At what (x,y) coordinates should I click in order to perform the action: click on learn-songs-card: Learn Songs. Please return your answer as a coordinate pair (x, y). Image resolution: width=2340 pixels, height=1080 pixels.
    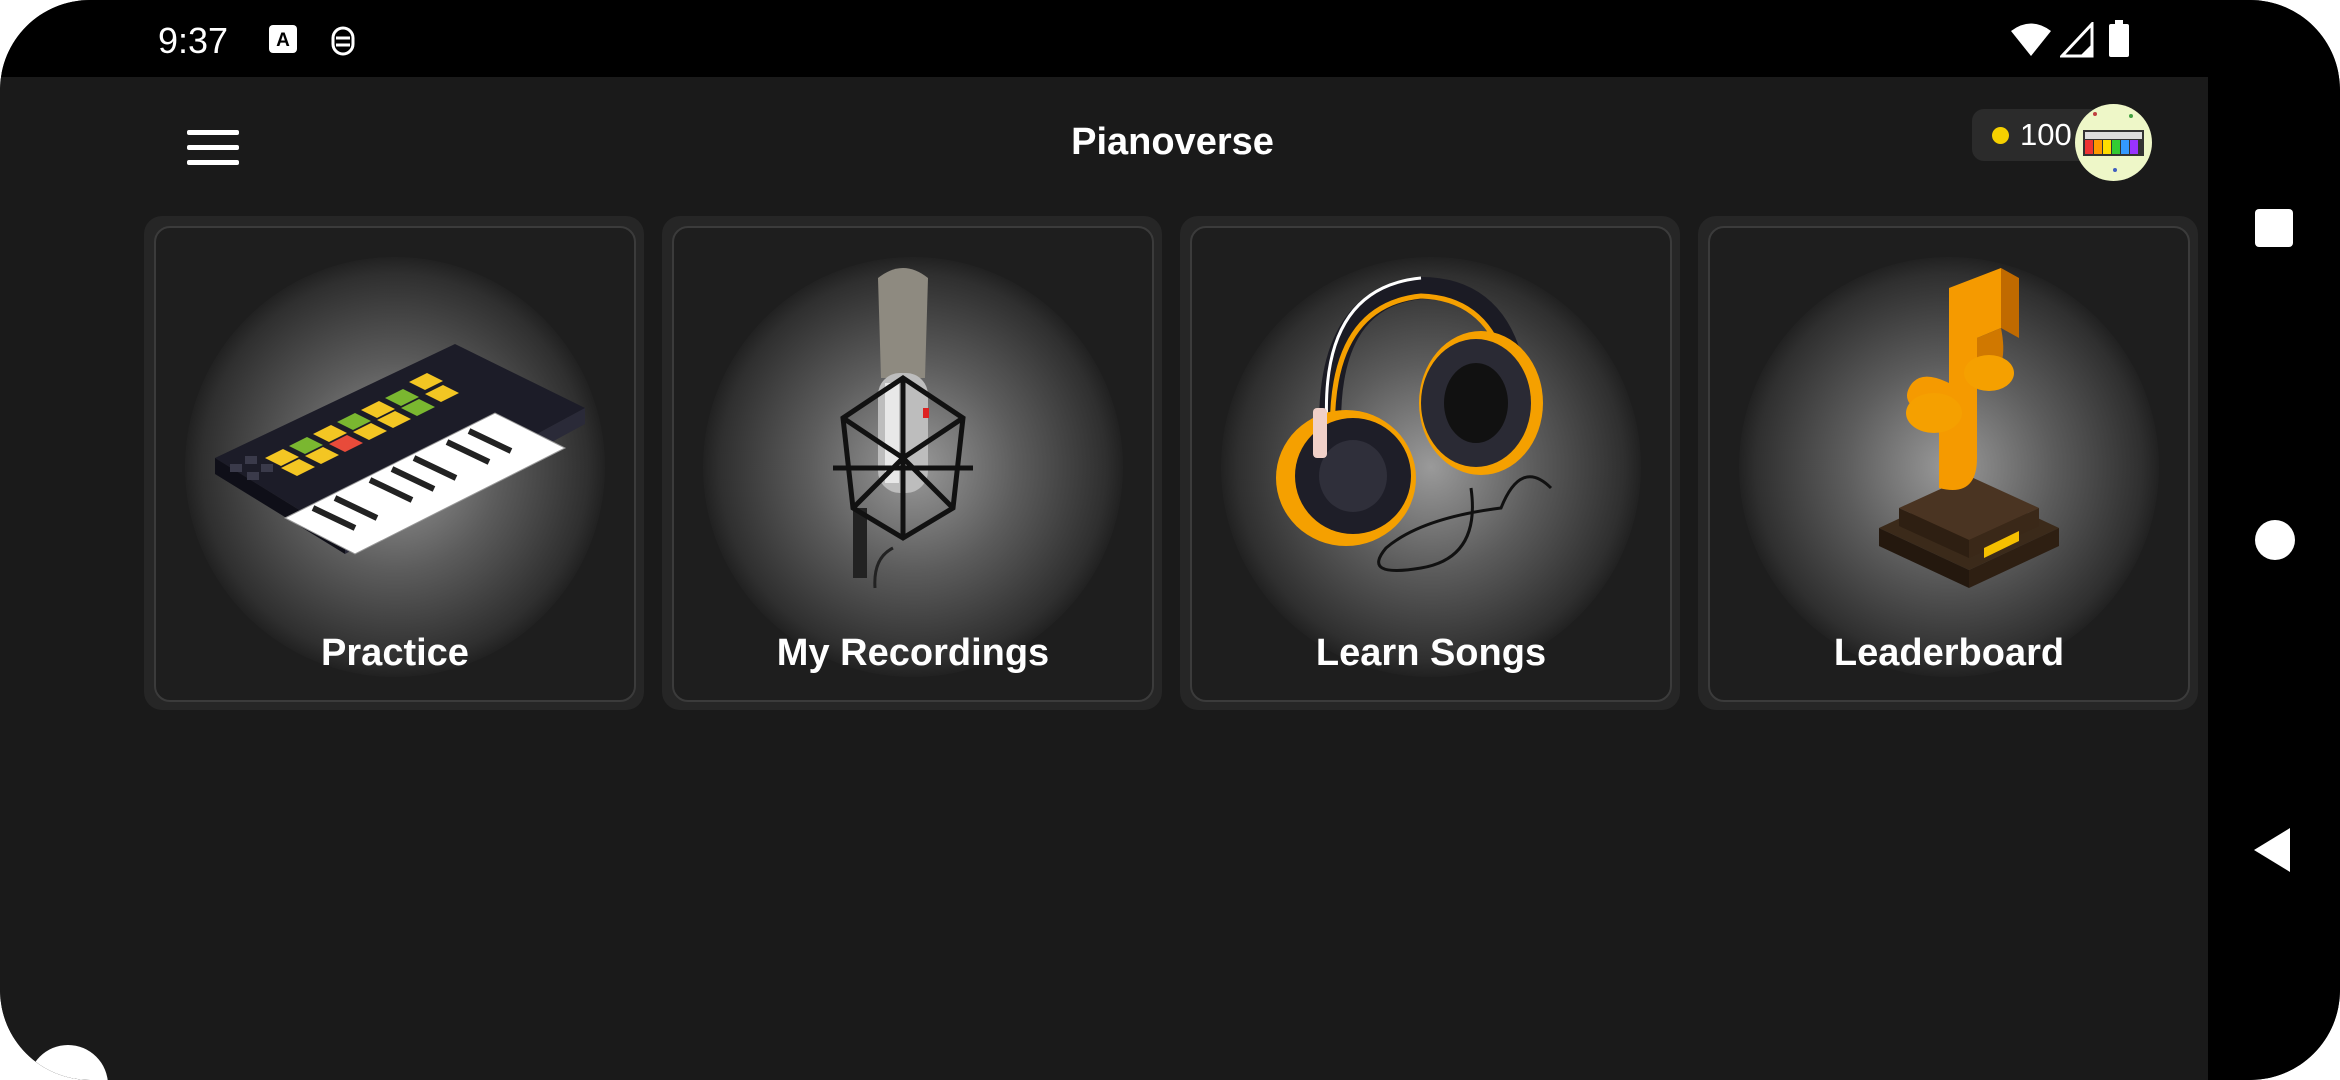
    Looking at the image, I should click on (1430, 463).